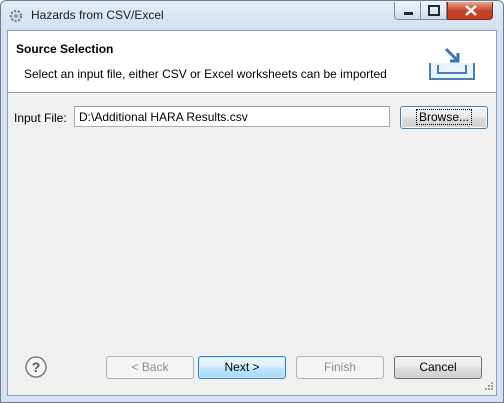 This screenshot has height=403, width=504. Describe the element at coordinates (489, 386) in the screenshot. I see `resize-grip-icon` at that location.